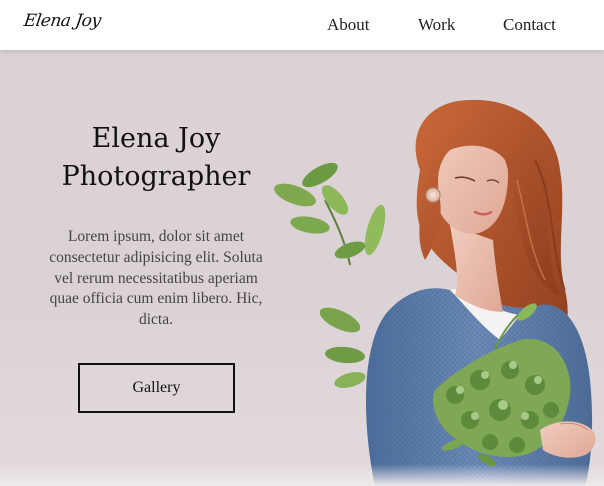 The width and height of the screenshot is (604, 486). Describe the element at coordinates (433, 195) in the screenshot. I see `earring` at that location.